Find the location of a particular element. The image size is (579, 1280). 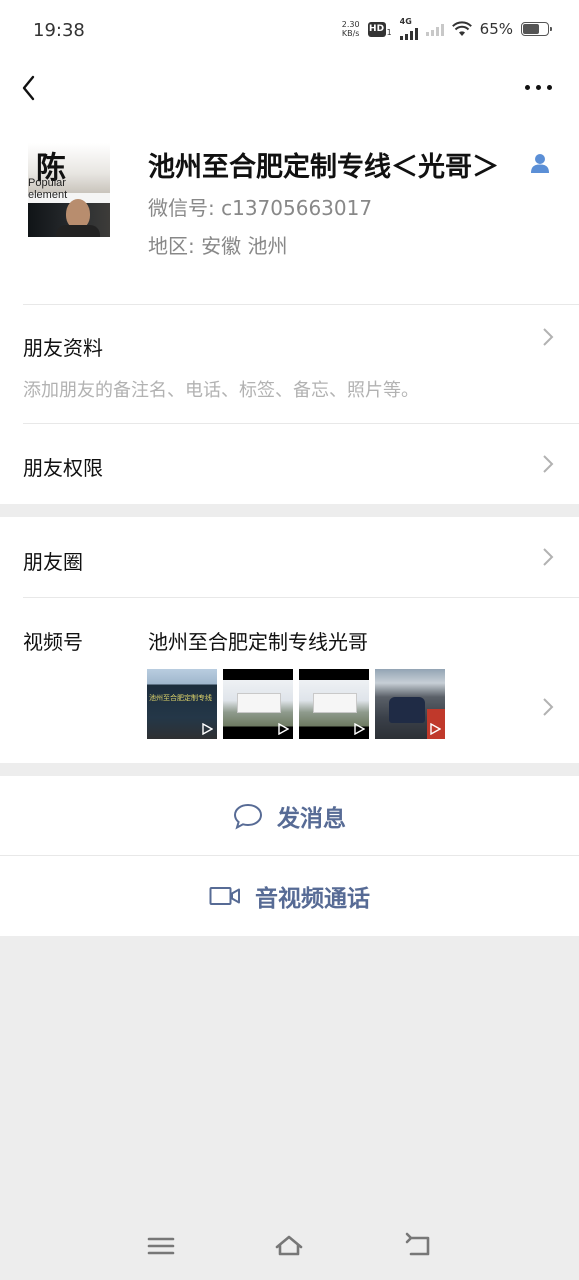

avatar: 陈 Popular element is located at coordinates (69, 190).